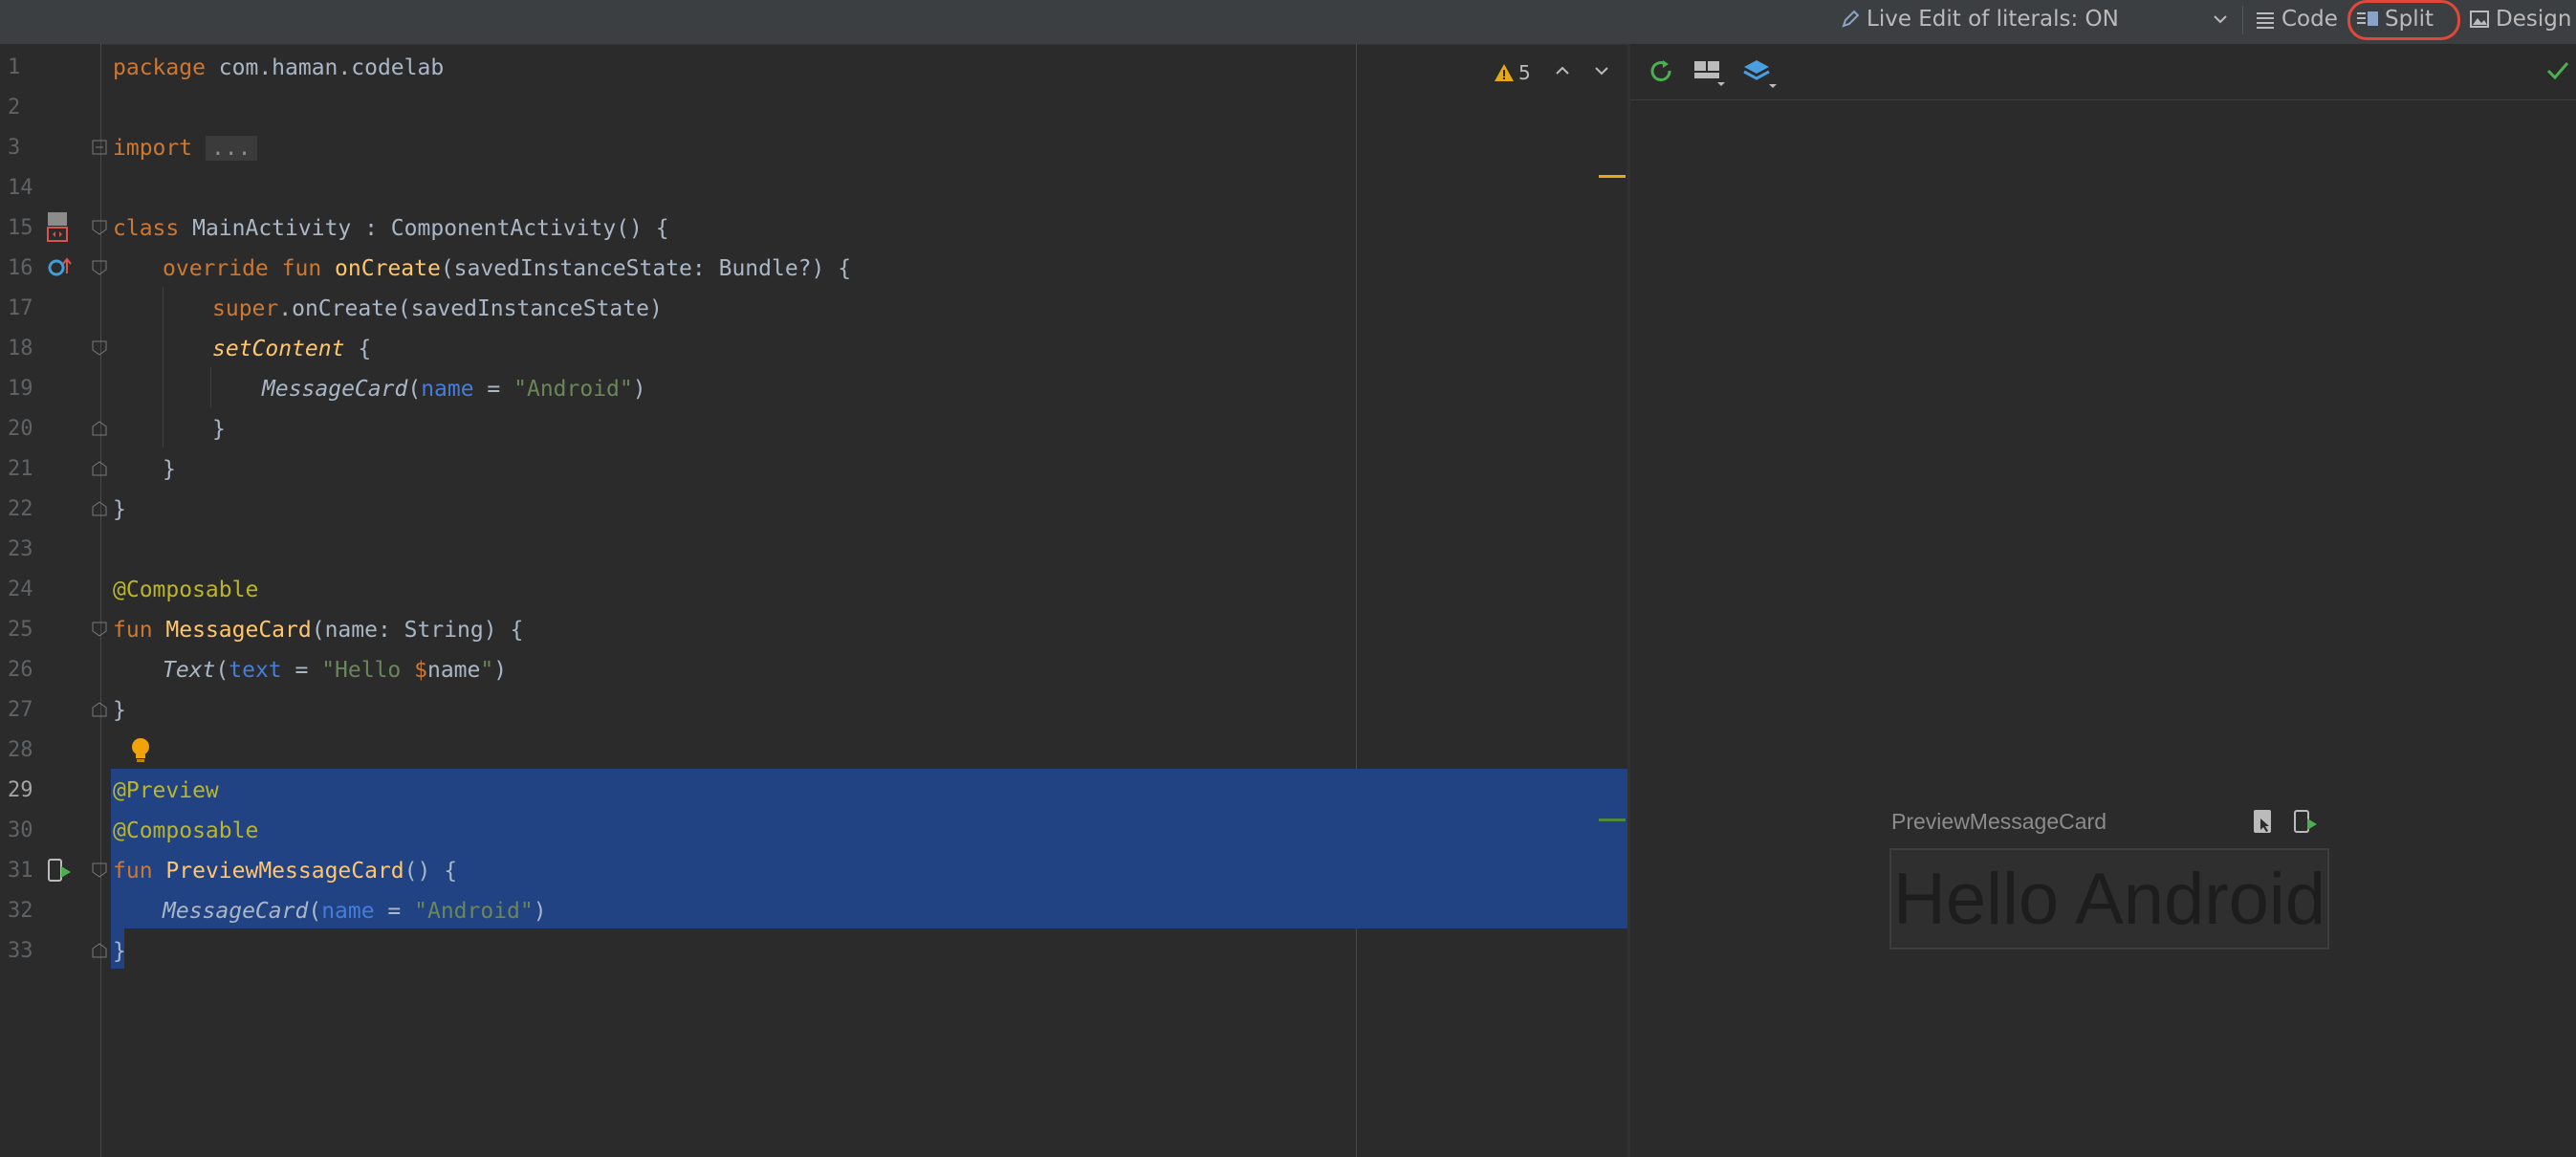  Describe the element at coordinates (159, 67) in the screenshot. I see `token: package` at that location.